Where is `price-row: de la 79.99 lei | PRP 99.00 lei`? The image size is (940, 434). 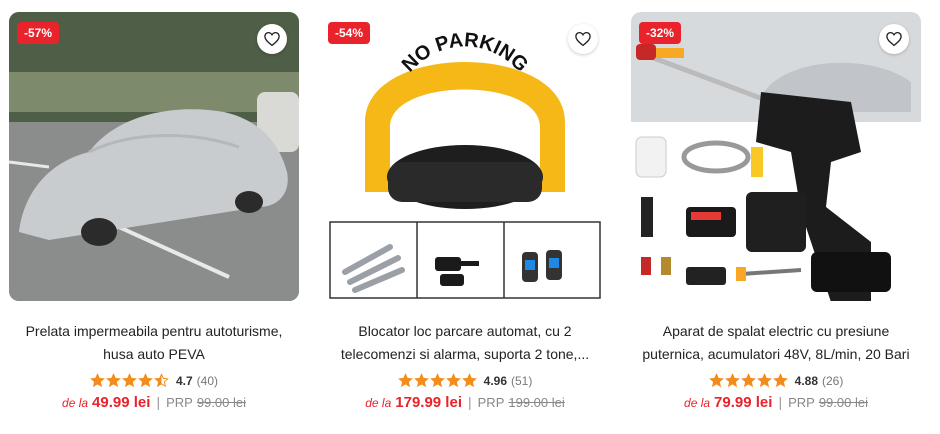
price-row: de la 79.99 lei | PRP 99.00 lei is located at coordinates (776, 402).